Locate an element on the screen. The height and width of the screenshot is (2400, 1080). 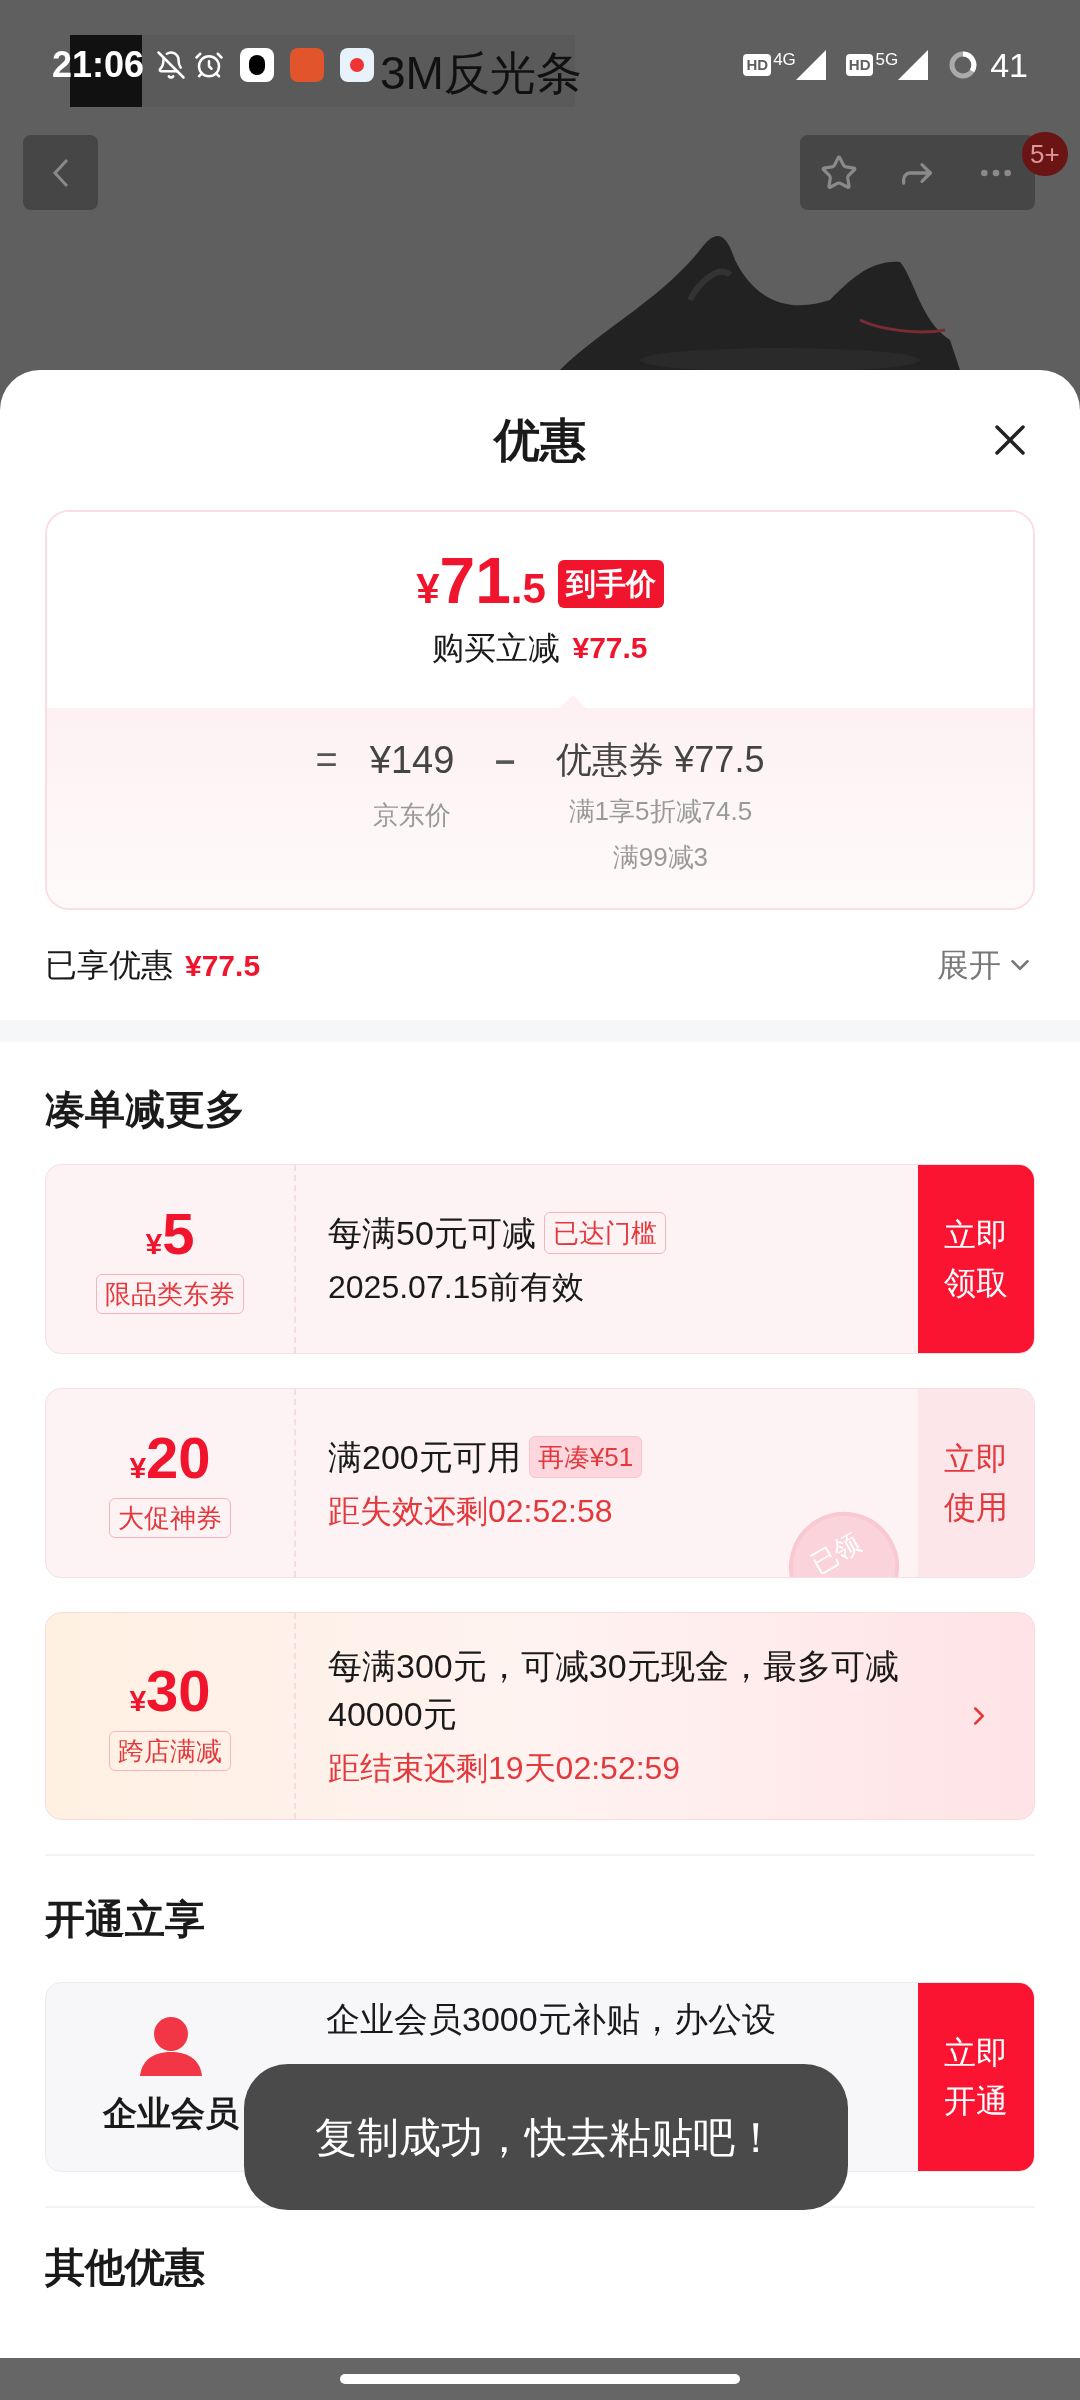
section-title: 其他优惠 is located at coordinates (125, 2267).